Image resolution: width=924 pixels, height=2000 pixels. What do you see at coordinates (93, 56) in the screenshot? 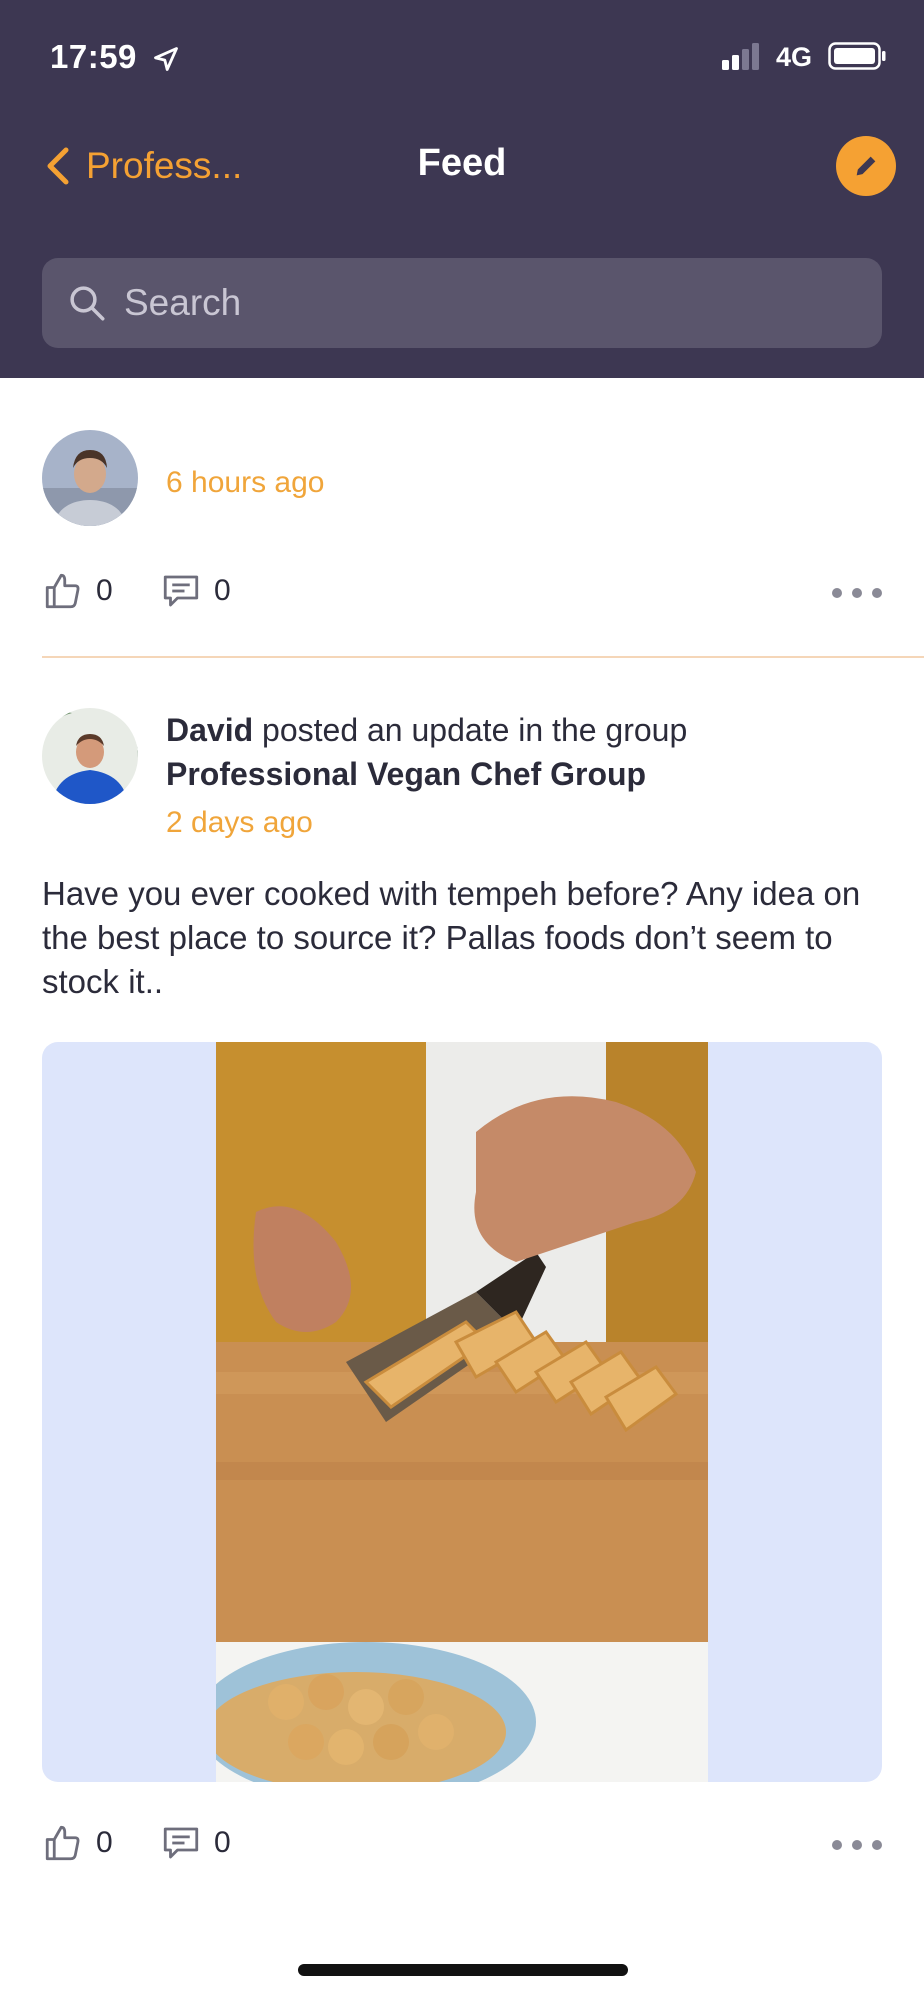
I see `status-time: 17:59` at bounding box center [93, 56].